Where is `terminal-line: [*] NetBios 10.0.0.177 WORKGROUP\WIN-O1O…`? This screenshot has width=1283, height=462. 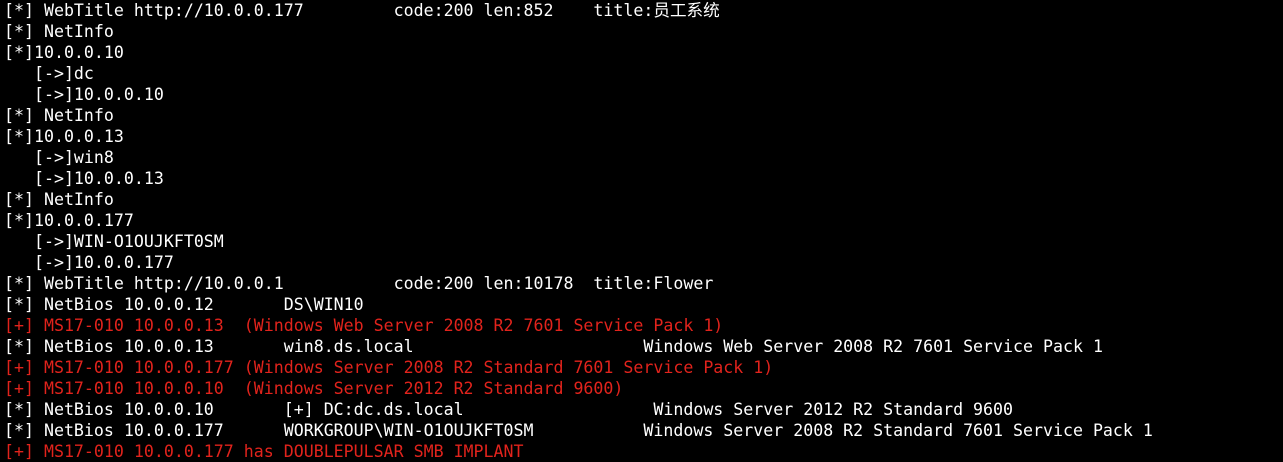
terminal-line: [*] NetBios 10.0.0.177 WORKGROUP\WIN-O1O… is located at coordinates (578, 430).